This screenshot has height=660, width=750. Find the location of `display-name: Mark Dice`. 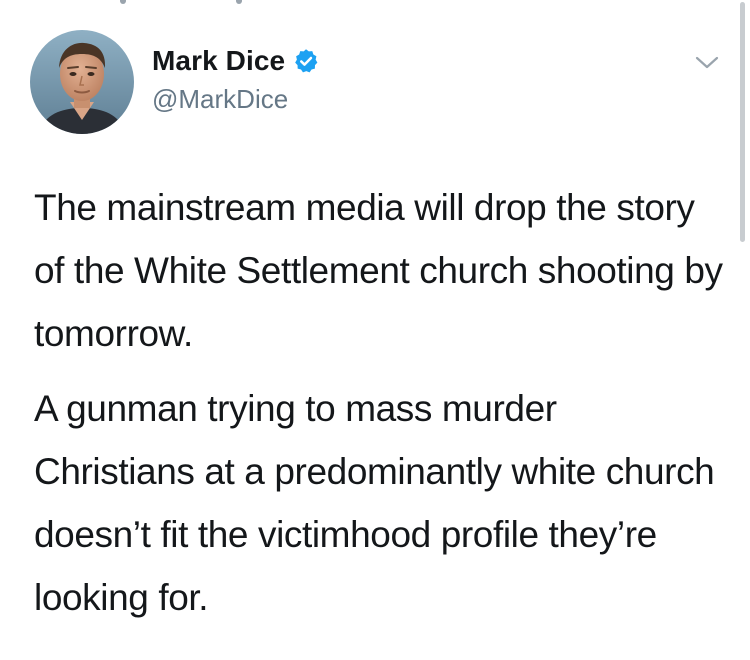

display-name: Mark Dice is located at coordinates (218, 61).